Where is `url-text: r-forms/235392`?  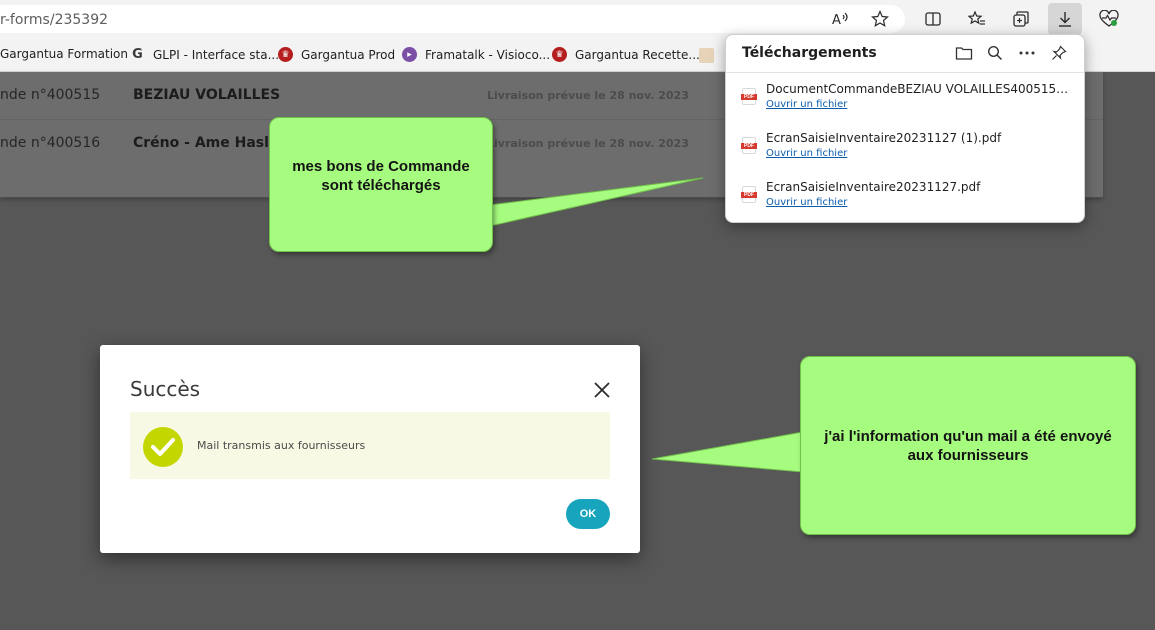
url-text: r-forms/235392 is located at coordinates (54, 20).